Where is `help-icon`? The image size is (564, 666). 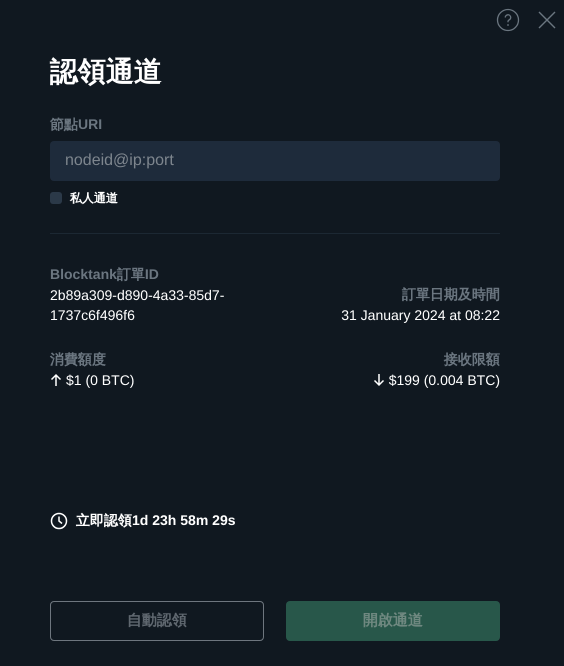
help-icon is located at coordinates (508, 20).